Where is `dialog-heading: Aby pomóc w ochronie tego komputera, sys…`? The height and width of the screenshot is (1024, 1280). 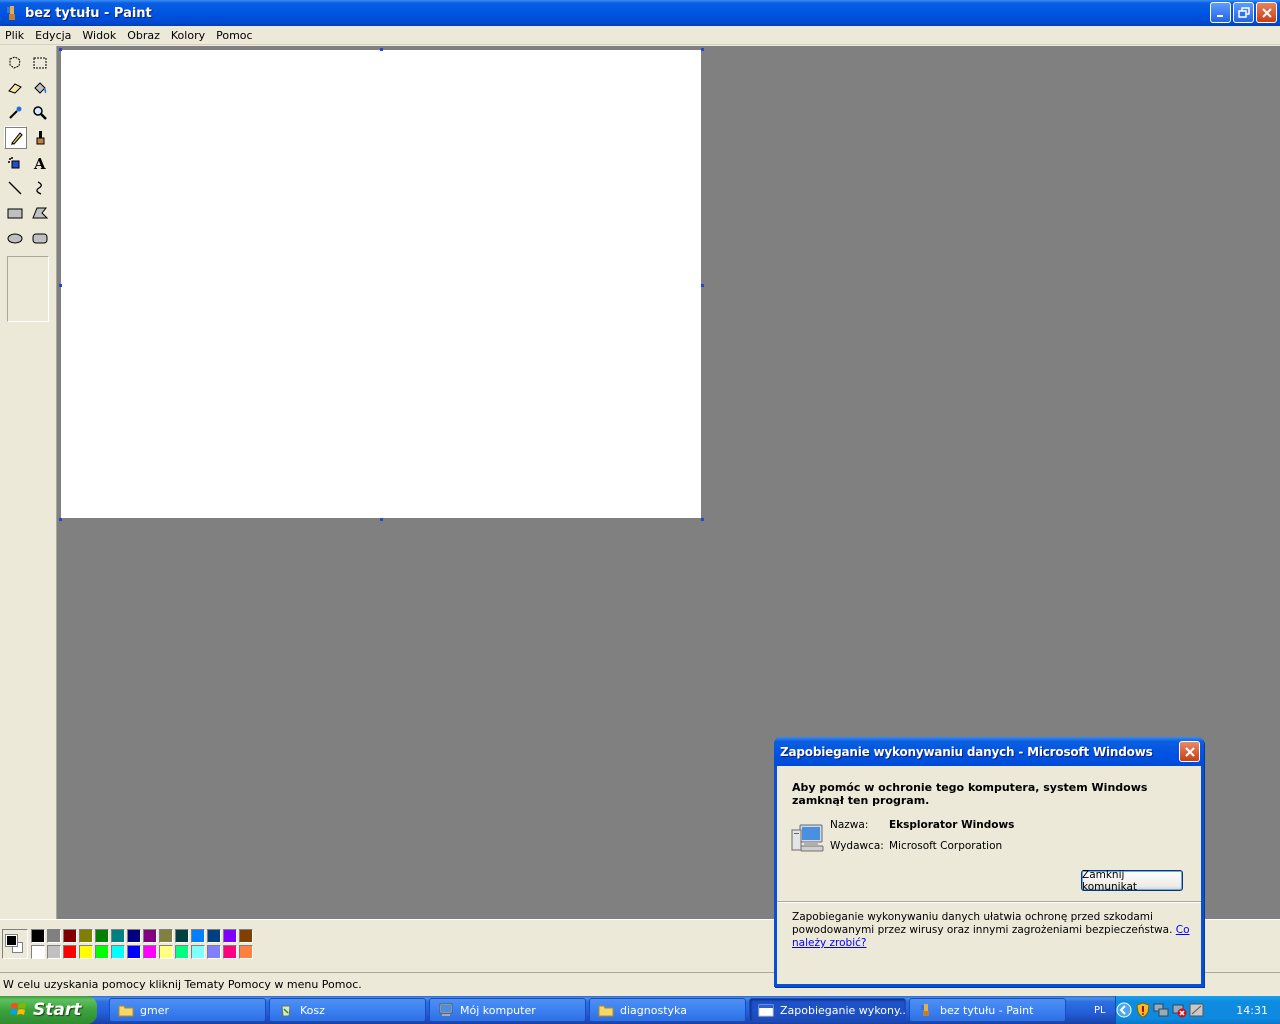
dialog-heading: Aby pomóc w ochronie tego komputera, sys… is located at coordinates (970, 794).